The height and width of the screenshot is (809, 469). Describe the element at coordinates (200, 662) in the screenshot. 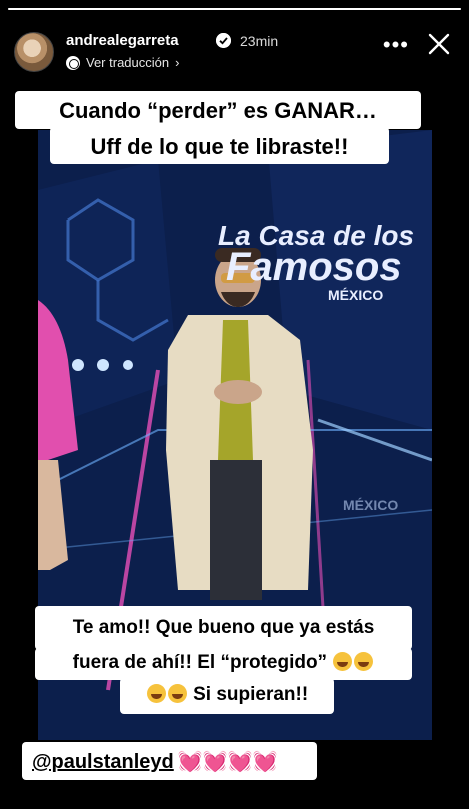

I see `caption-bottom-line2: fuera de ahí!! El “protegido”` at that location.